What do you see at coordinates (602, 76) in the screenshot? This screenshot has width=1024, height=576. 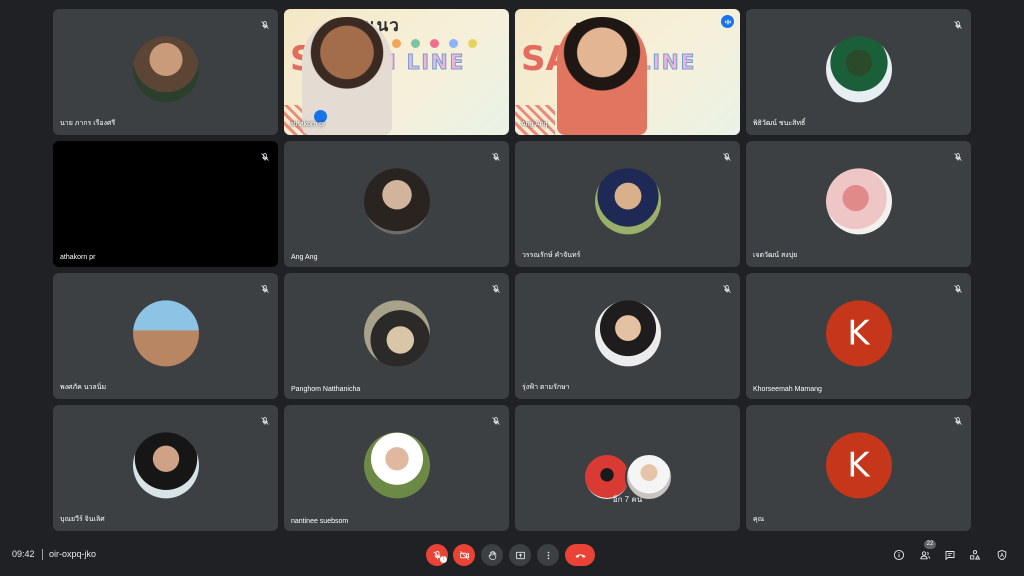 I see `participant-video` at bounding box center [602, 76].